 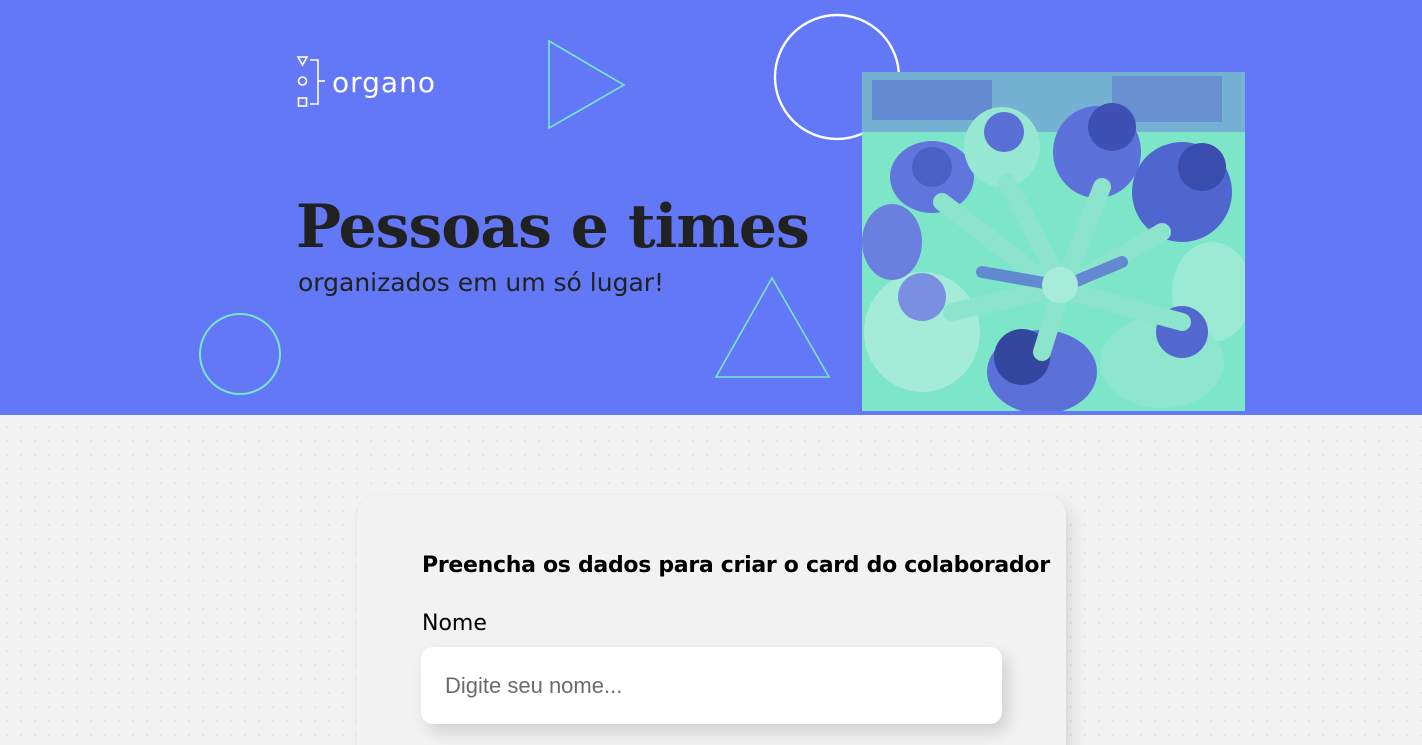 I want to click on org-chart-icon, so click(x=310, y=81).